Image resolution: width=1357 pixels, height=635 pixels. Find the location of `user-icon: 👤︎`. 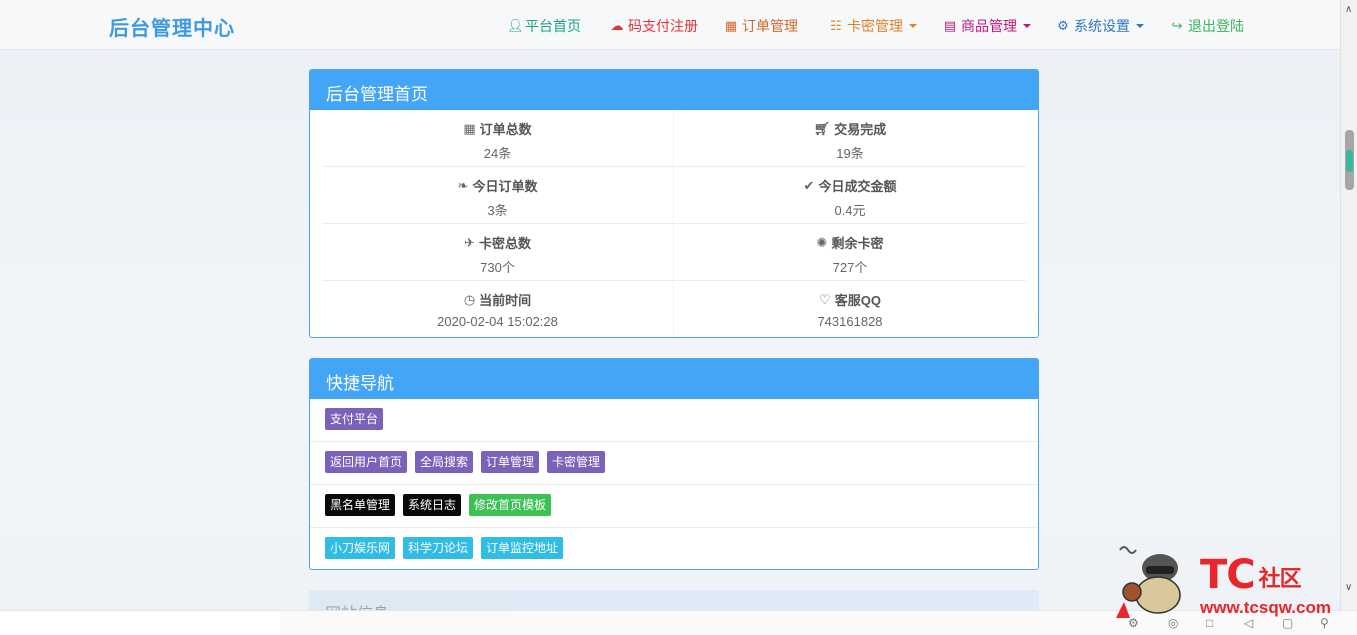

user-icon: 👤︎ is located at coordinates (515, 25).